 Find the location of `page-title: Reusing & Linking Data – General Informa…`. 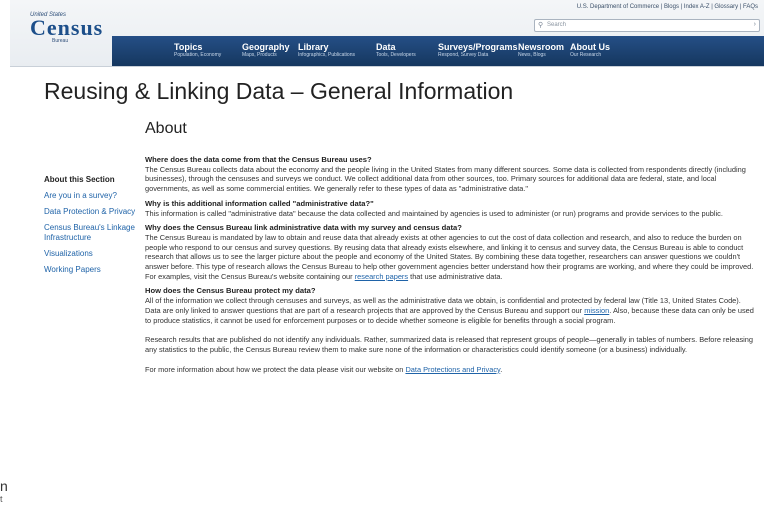

page-title: Reusing & Linking Data – General Informa… is located at coordinates (279, 91).